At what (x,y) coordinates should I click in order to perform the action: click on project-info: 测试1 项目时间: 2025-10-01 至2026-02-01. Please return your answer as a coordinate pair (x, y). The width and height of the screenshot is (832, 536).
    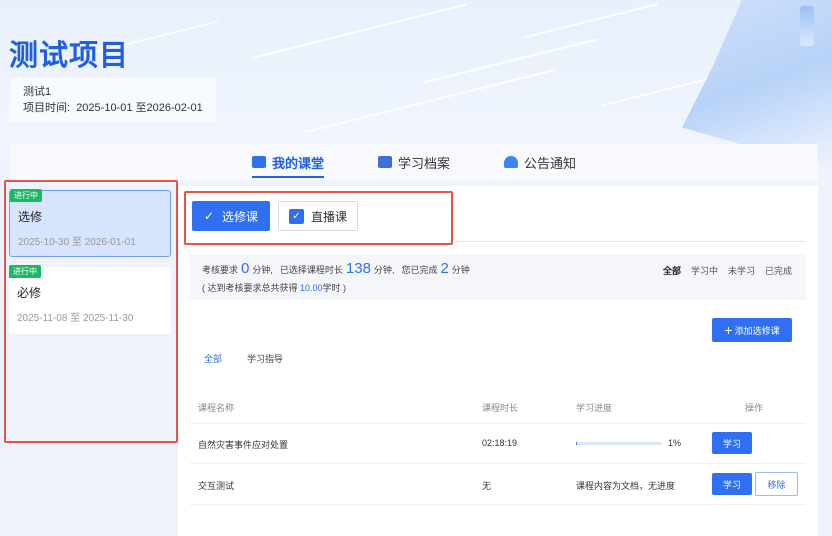
    Looking at the image, I should click on (113, 100).